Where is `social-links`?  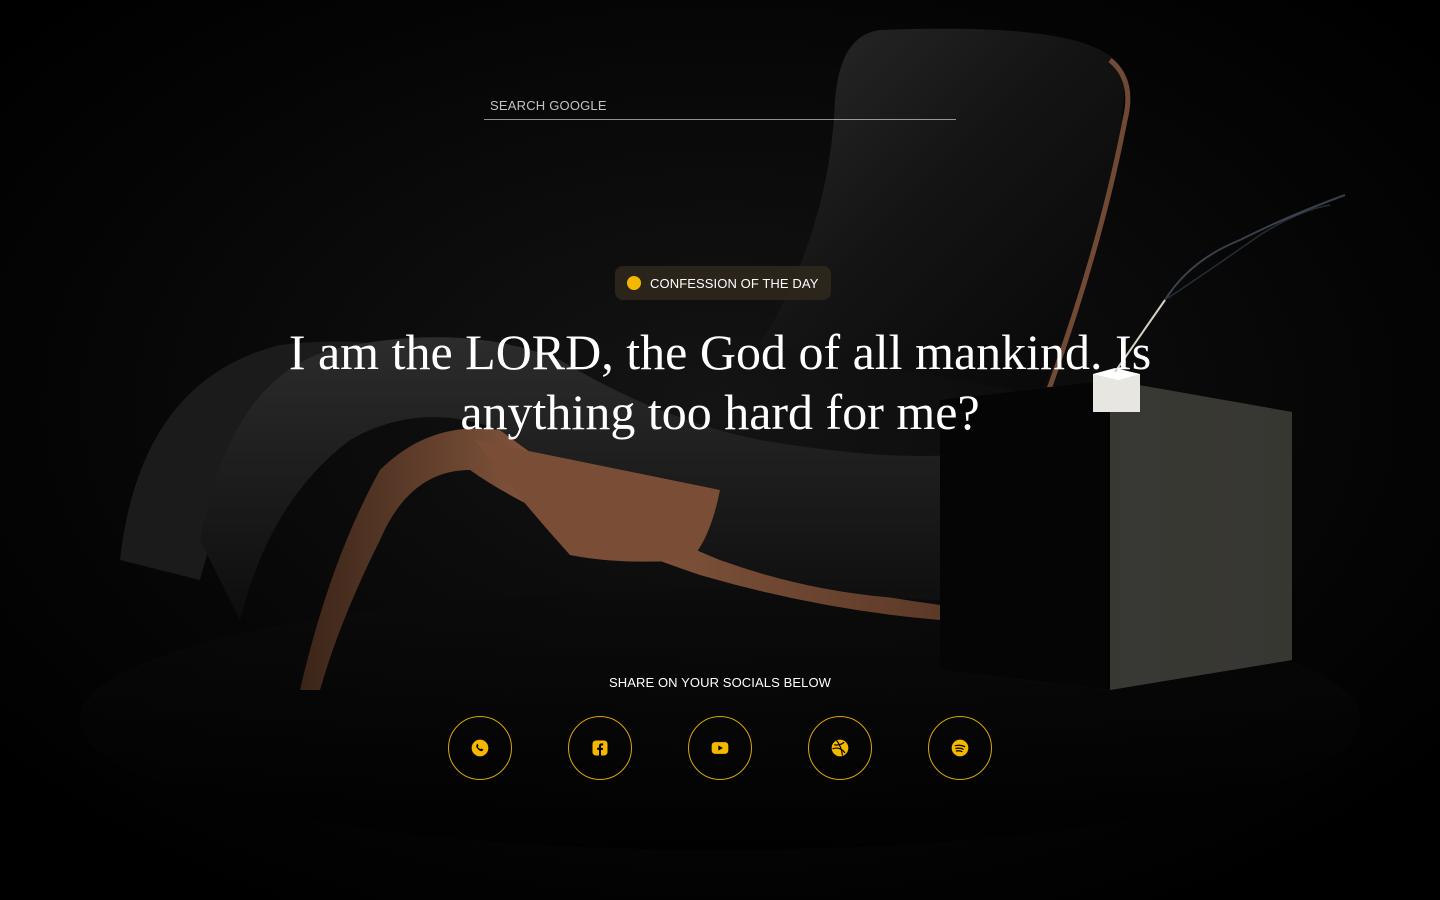 social-links is located at coordinates (720, 748).